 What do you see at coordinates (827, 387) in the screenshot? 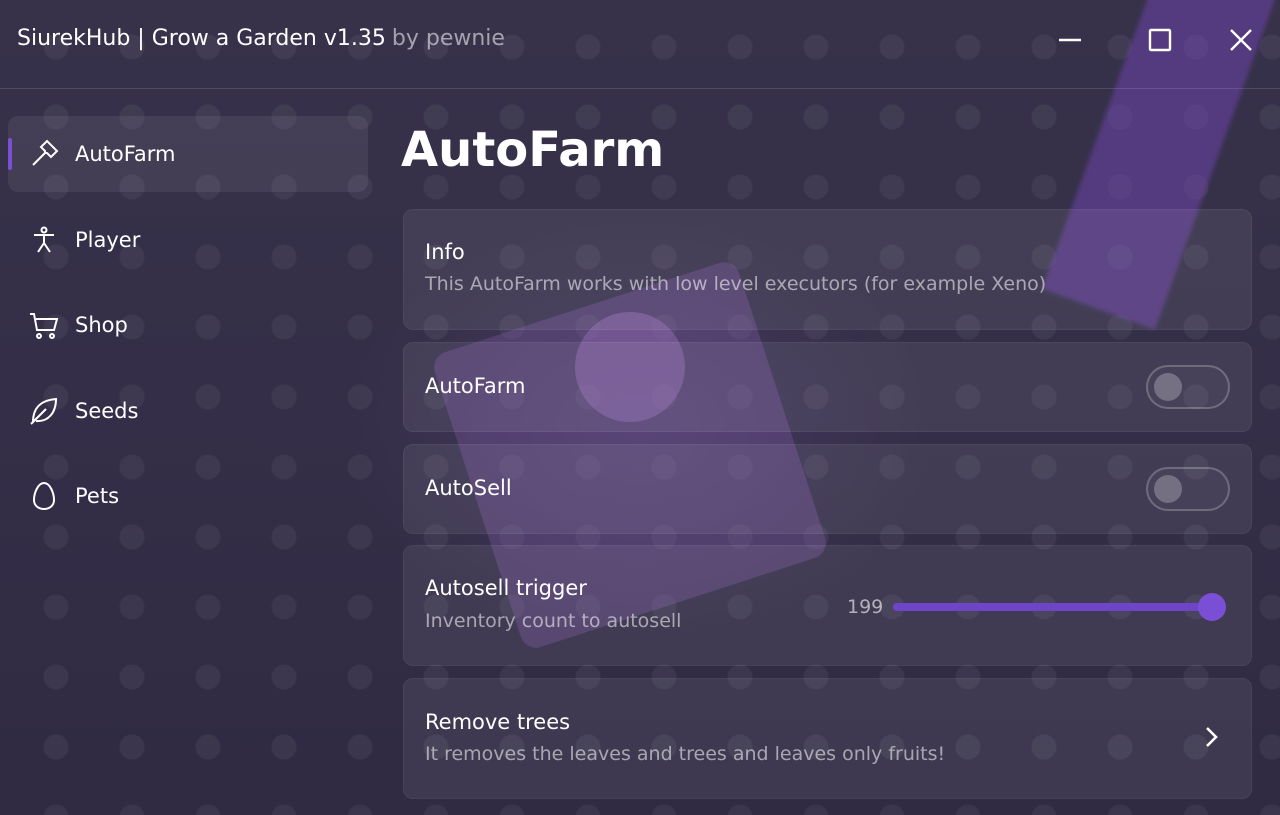
I see `autofarm-row: AutoFarm` at bounding box center [827, 387].